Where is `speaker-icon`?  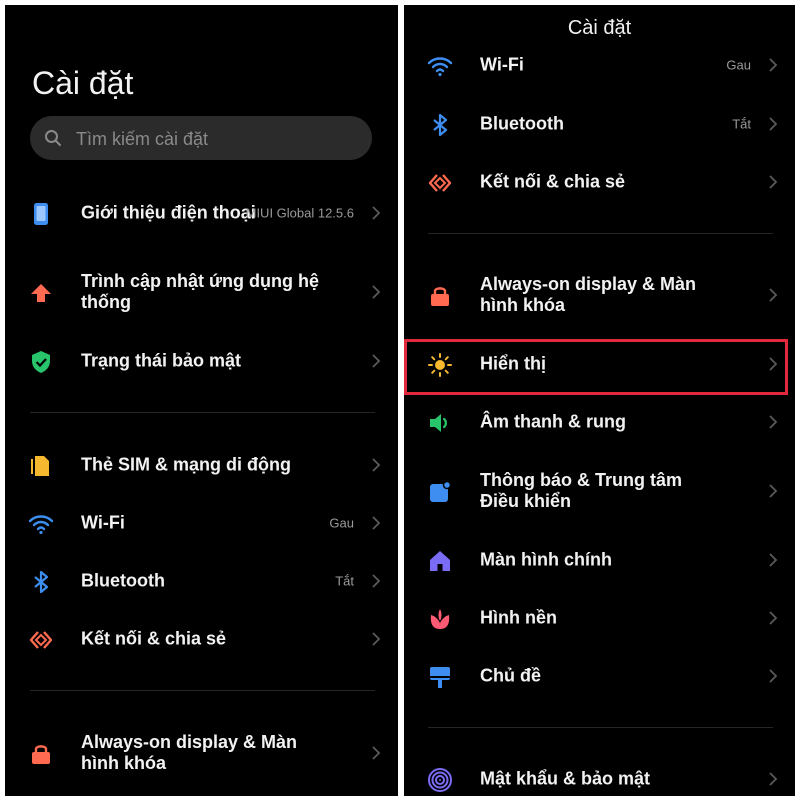
speaker-icon is located at coordinates (440, 423).